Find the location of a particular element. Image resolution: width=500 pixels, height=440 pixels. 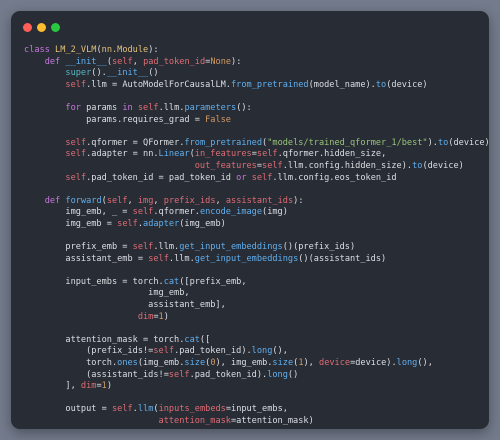

code-token: in_features is located at coordinates (223, 154).